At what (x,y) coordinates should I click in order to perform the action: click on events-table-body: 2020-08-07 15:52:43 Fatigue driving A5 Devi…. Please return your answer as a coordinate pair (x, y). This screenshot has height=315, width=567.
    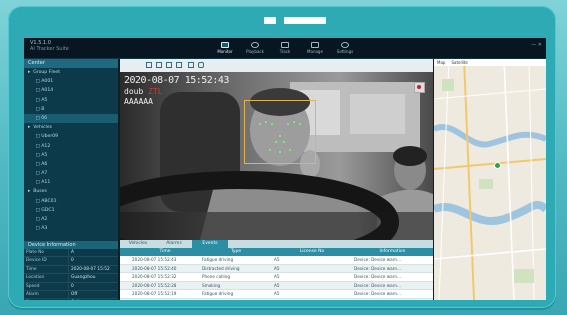
    Looking at the image, I should click on (276, 278).